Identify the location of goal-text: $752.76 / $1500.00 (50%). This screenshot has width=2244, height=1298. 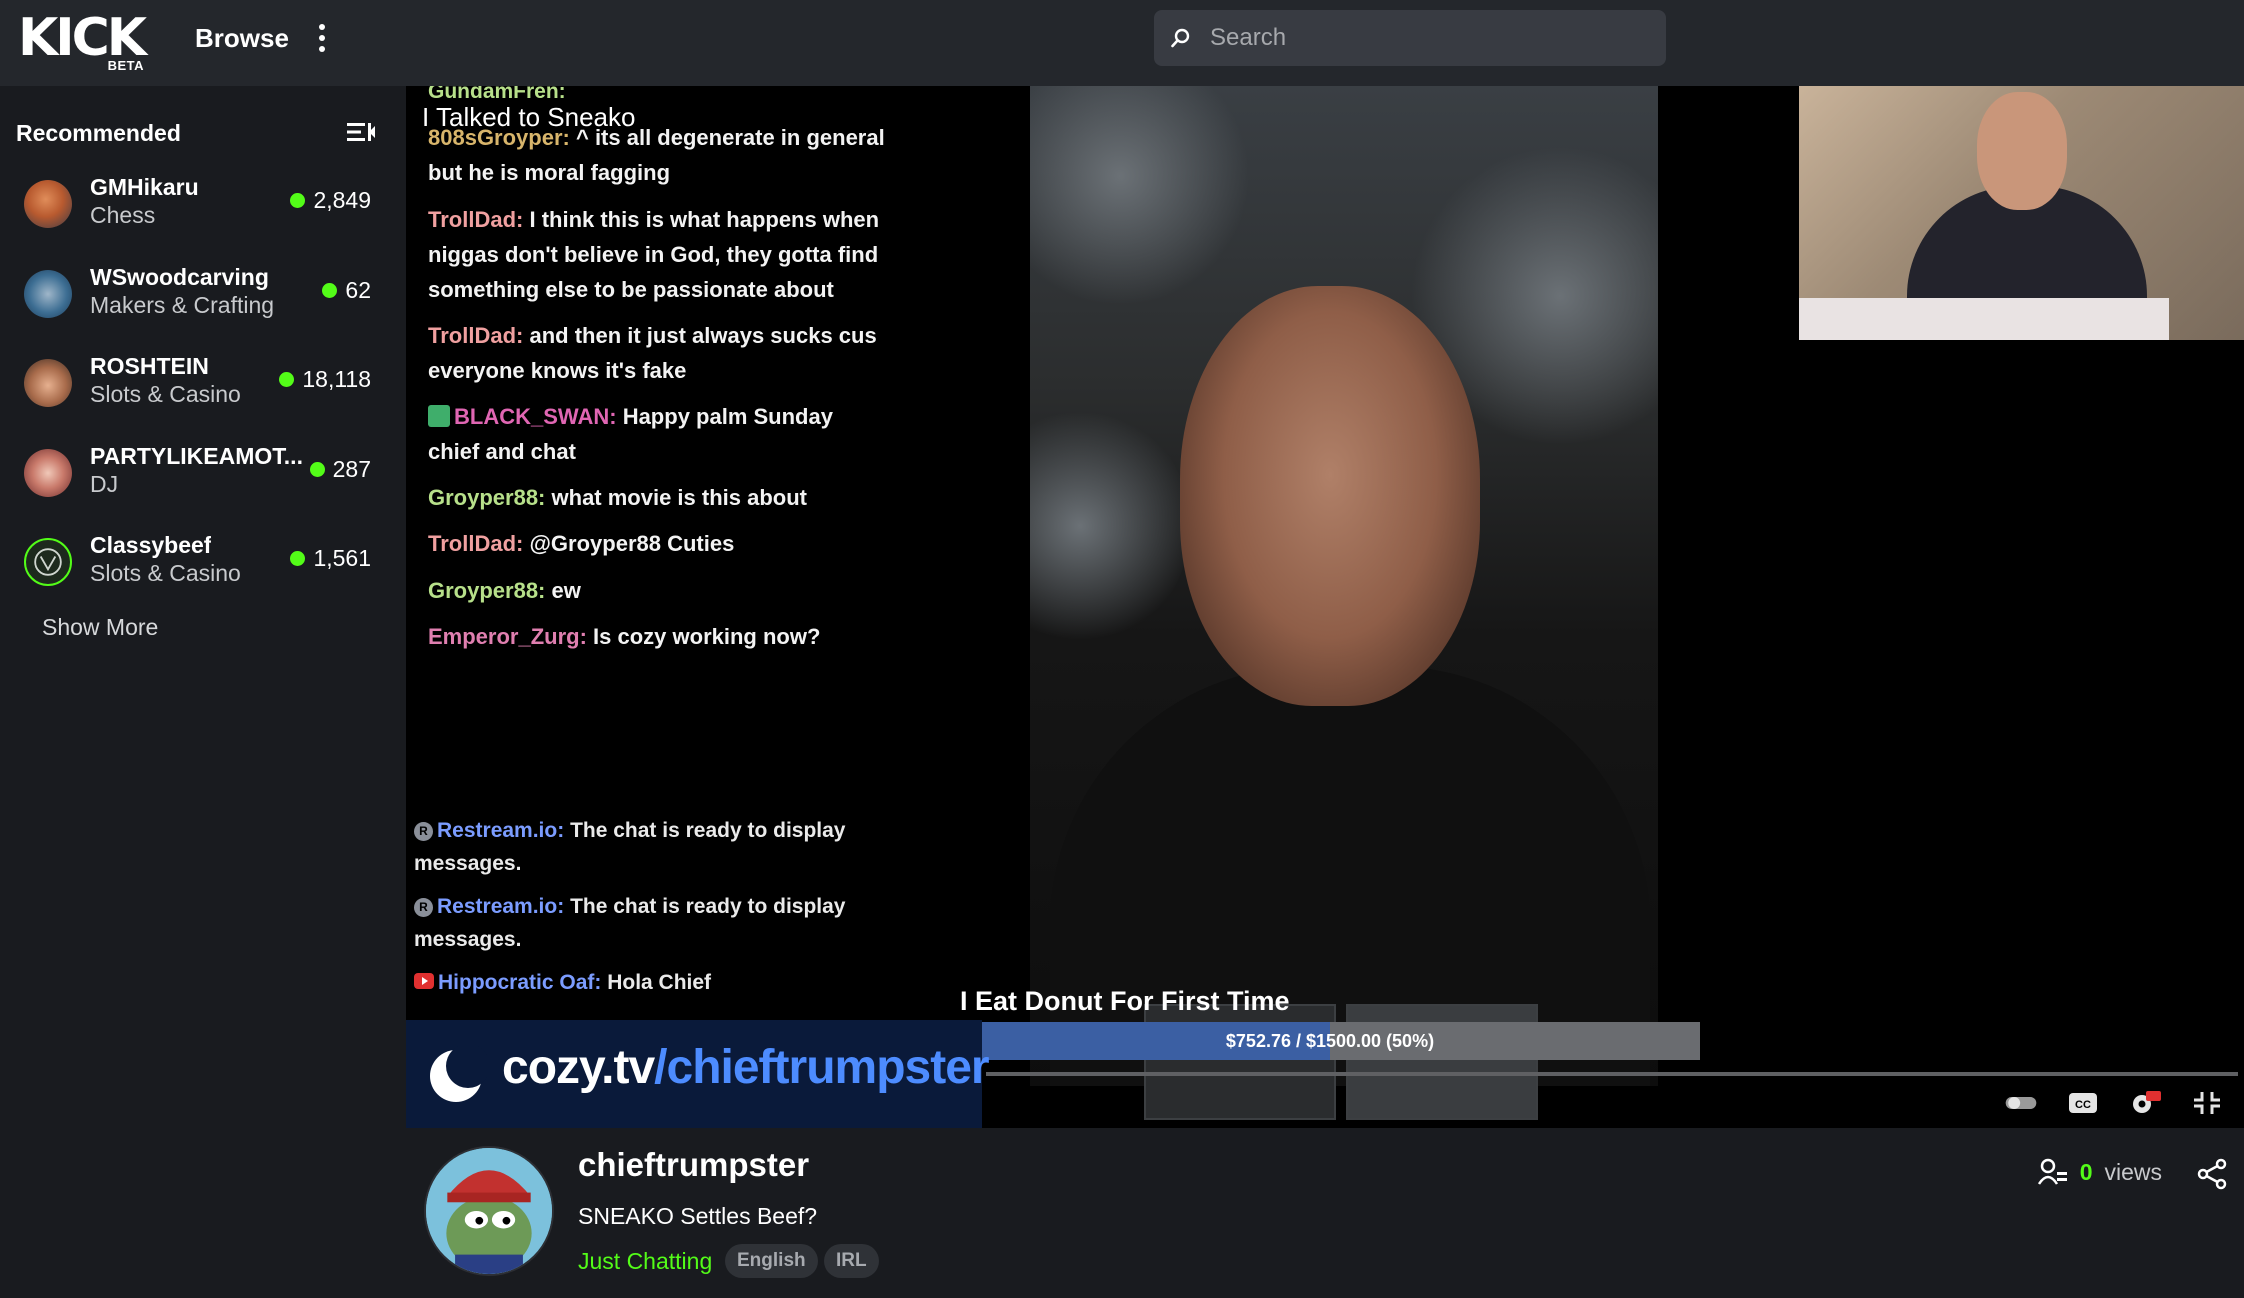
(1330, 1041).